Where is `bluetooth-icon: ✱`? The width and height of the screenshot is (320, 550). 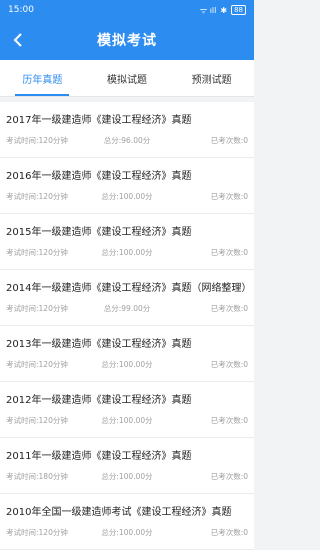
bluetooth-icon: ✱ is located at coordinates (224, 10).